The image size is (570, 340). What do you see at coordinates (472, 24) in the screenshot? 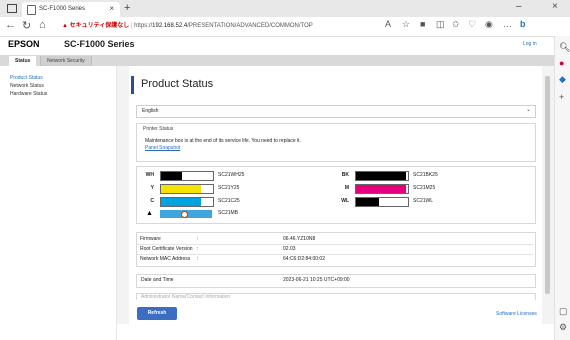
I see `browser-essentials-icon: ♡` at bounding box center [472, 24].